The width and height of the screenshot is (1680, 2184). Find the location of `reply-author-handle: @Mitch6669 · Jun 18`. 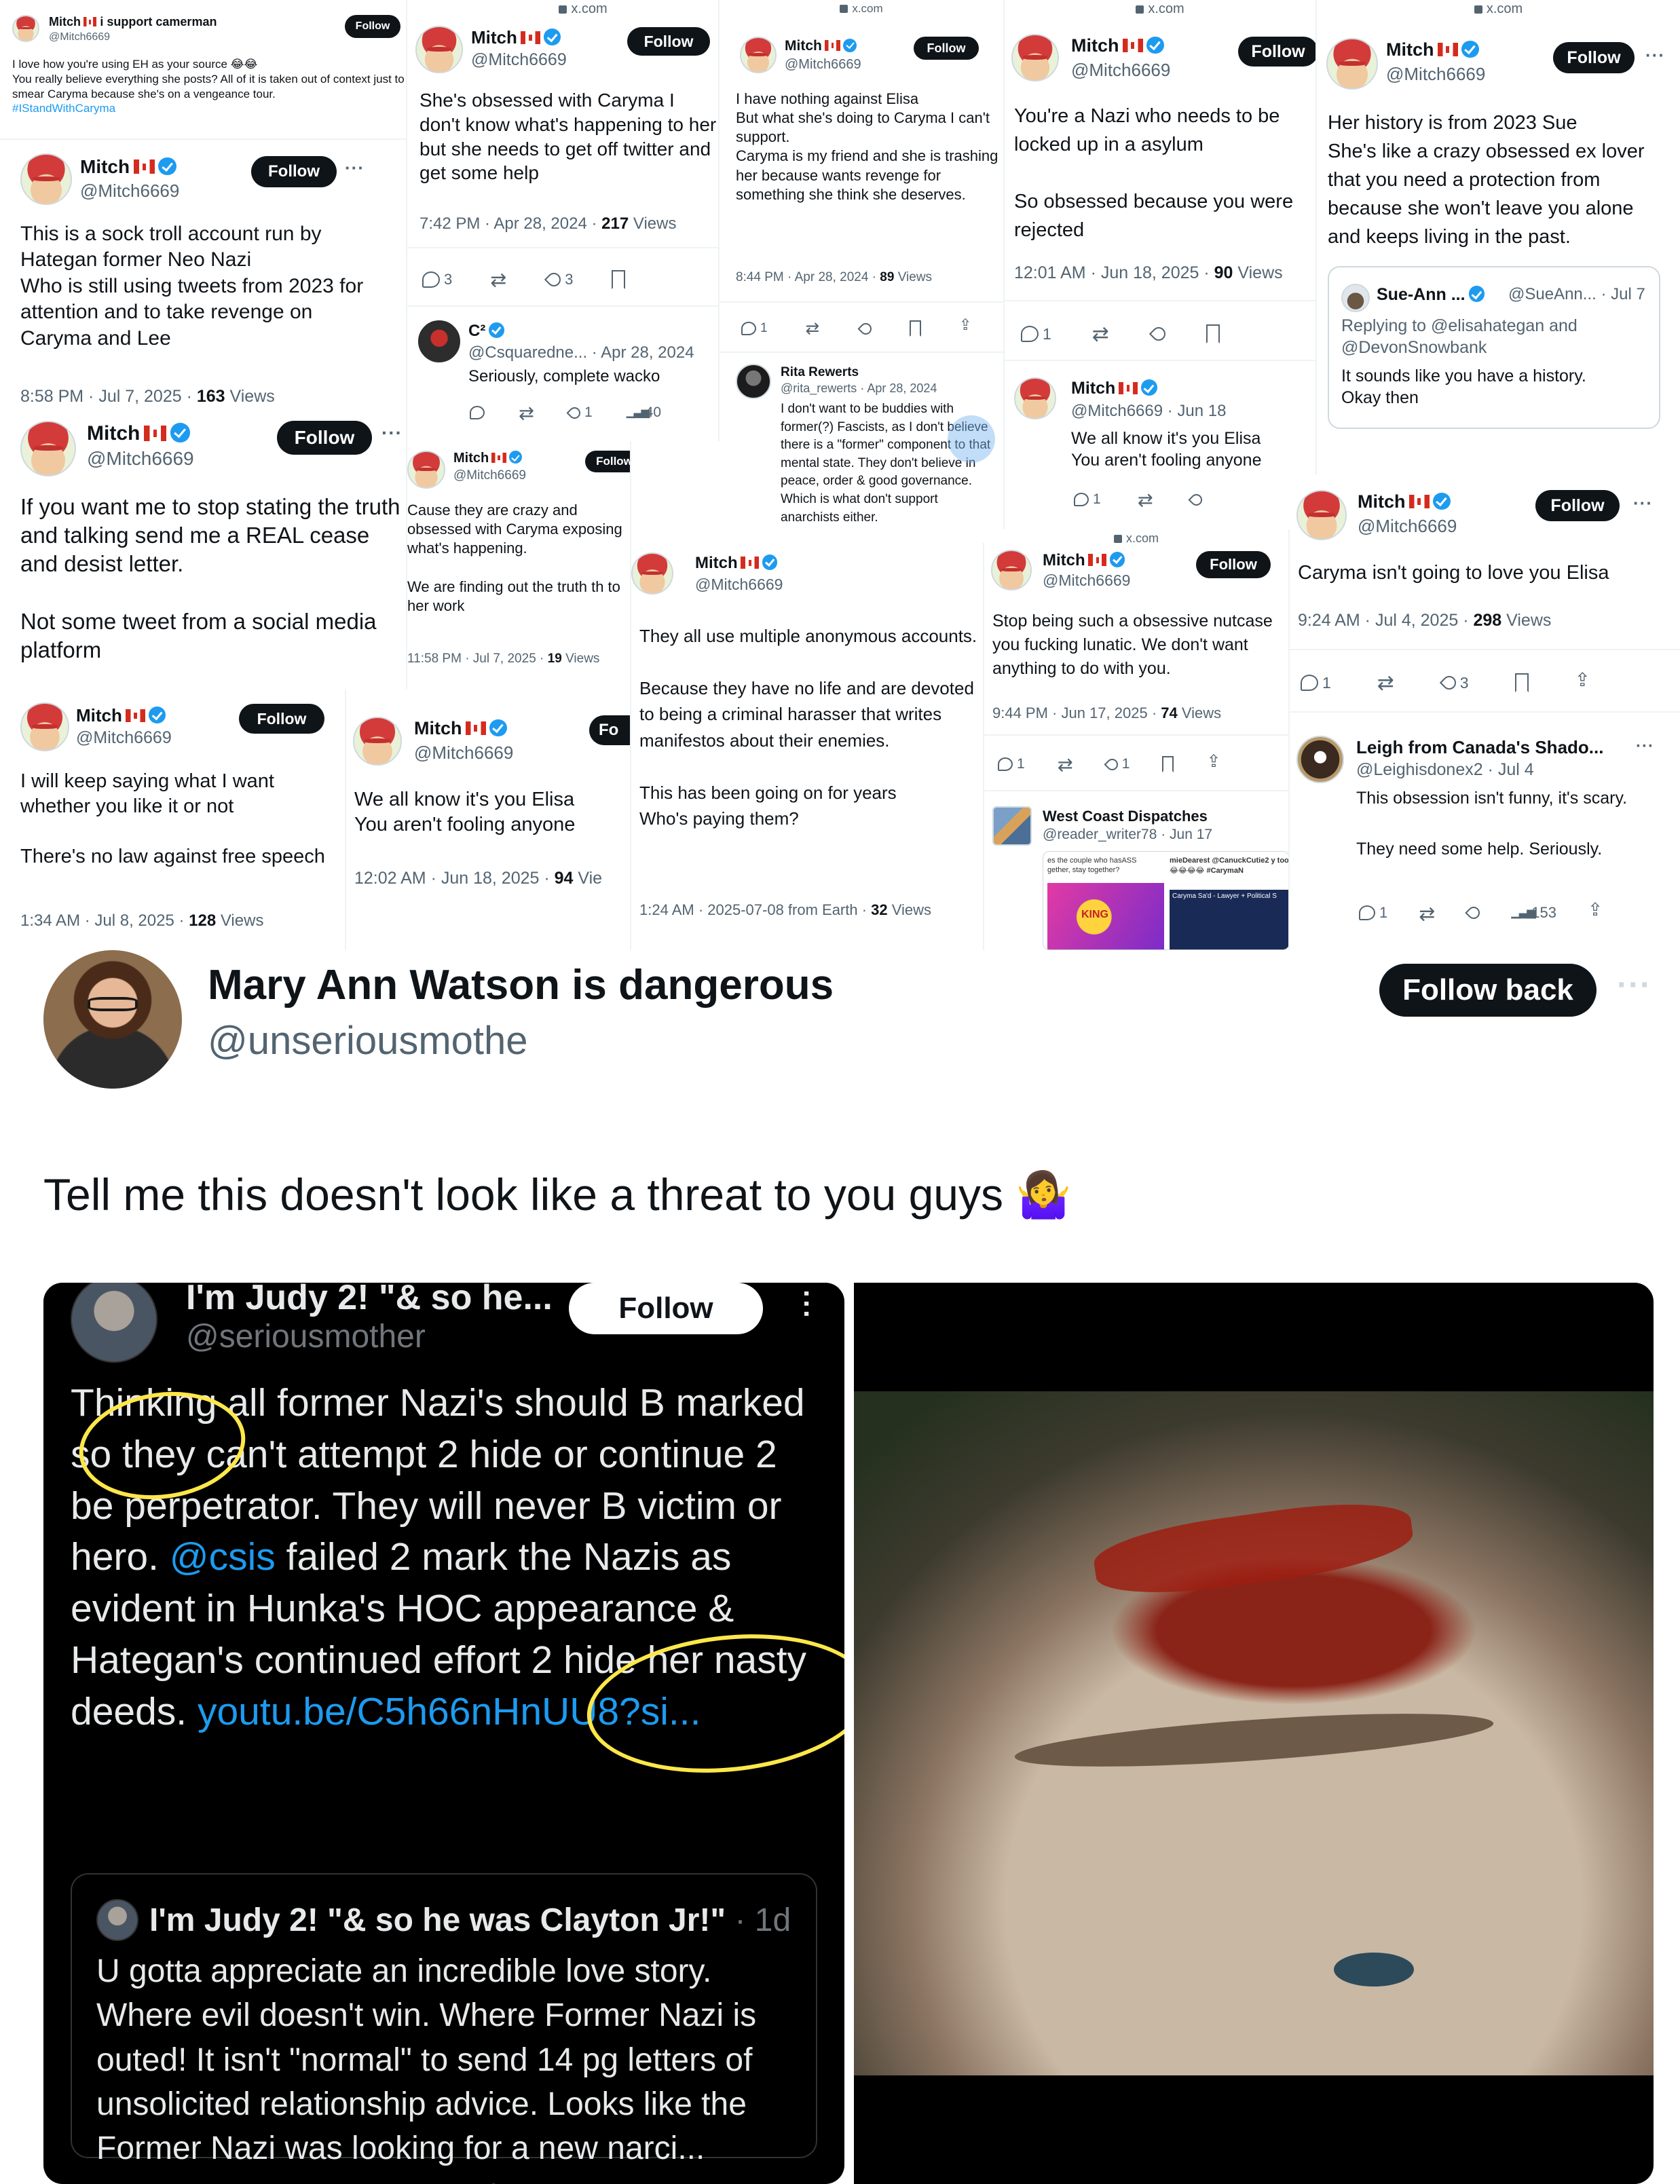

reply-author-handle: @Mitch6669 · Jun 18 is located at coordinates (1149, 412).